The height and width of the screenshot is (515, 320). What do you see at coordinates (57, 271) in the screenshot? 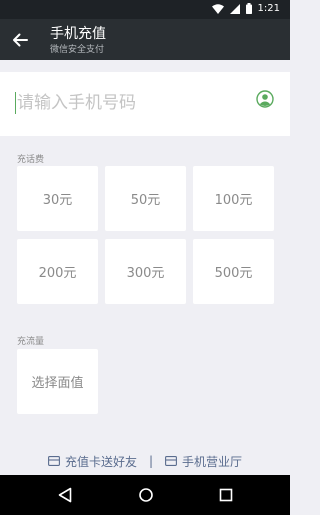
I see `topup-option-200: 200元` at bounding box center [57, 271].